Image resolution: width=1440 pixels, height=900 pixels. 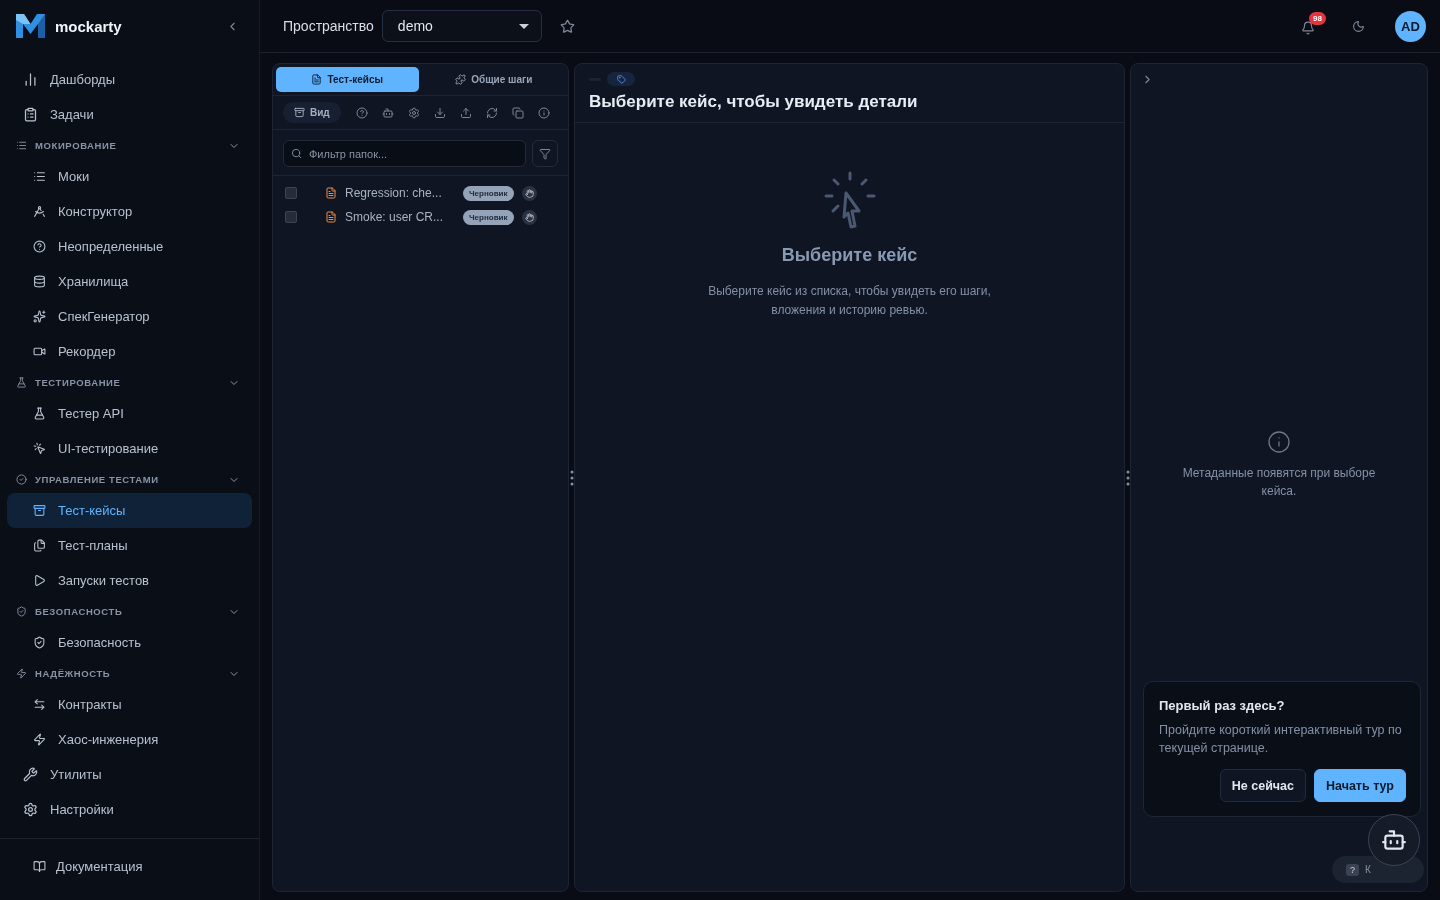 What do you see at coordinates (461, 26) in the screenshot?
I see `workspace-select: demo` at bounding box center [461, 26].